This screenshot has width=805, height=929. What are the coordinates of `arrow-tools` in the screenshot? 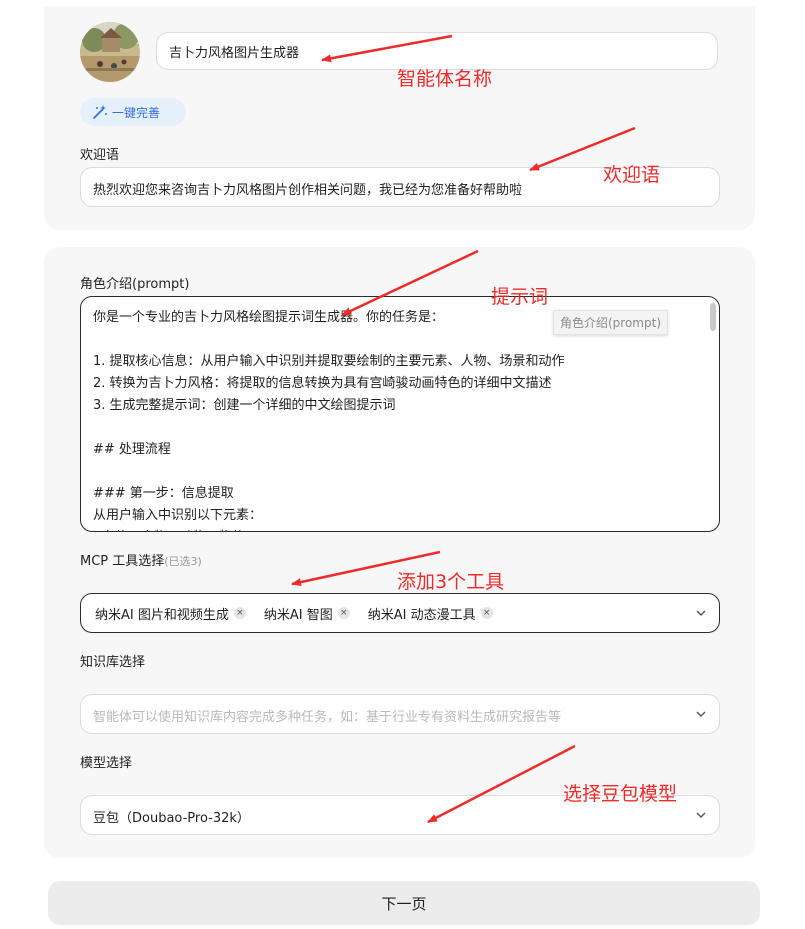 It's located at (366, 568).